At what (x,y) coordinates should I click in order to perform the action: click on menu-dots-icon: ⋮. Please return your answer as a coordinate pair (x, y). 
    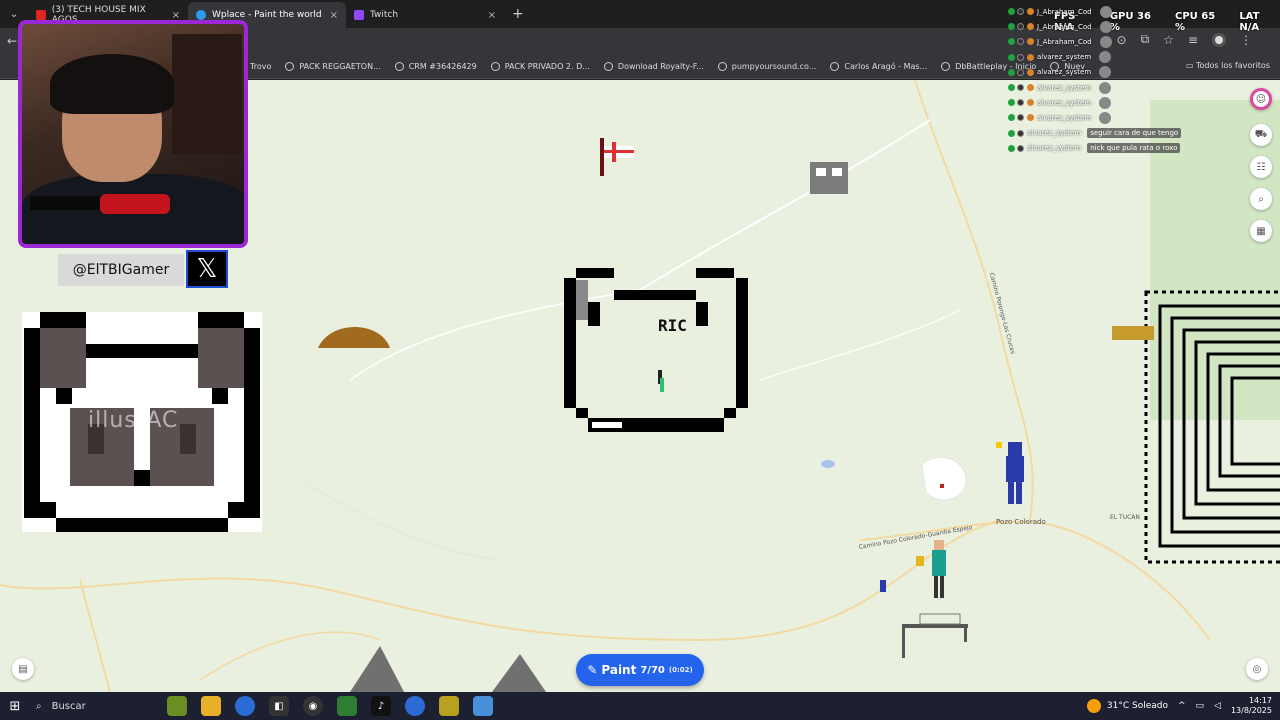
    Looking at the image, I should click on (1246, 40).